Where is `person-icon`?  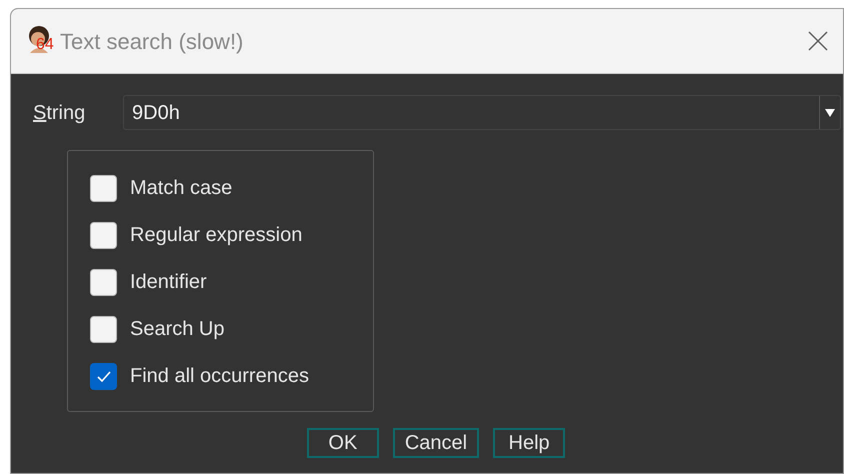
person-icon is located at coordinates (39, 39).